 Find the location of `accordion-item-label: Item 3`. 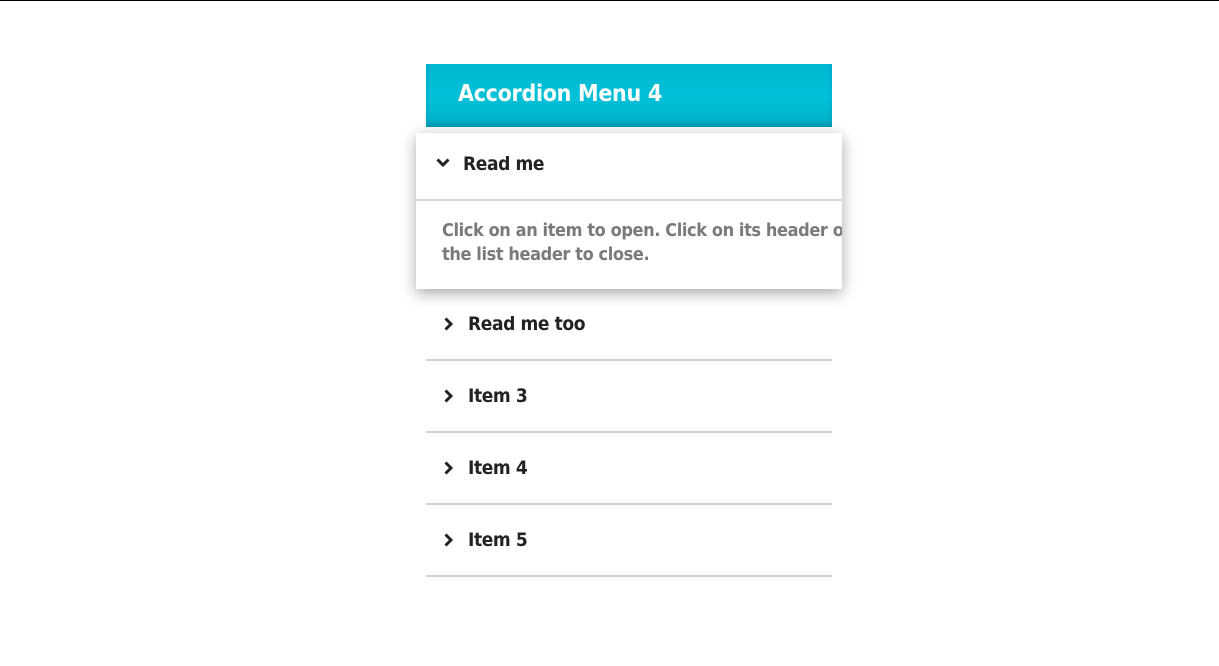

accordion-item-label: Item 3 is located at coordinates (498, 396).